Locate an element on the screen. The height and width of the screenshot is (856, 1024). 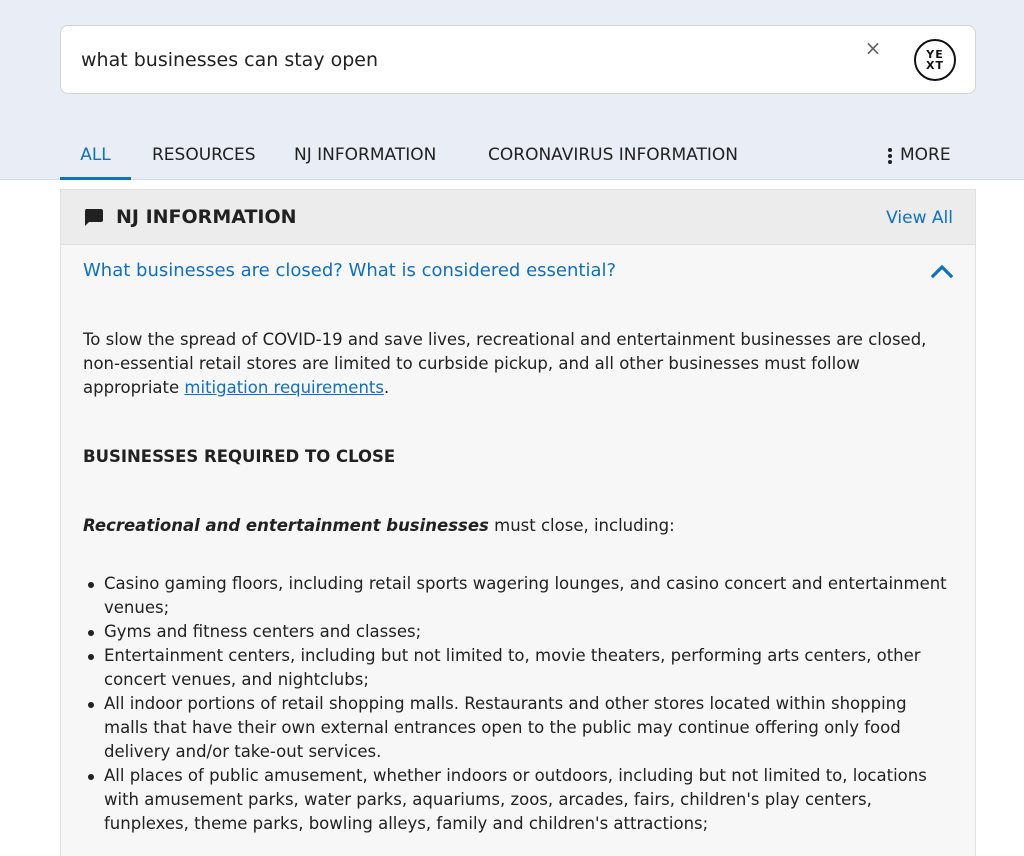
tab-nj-information: NJ INFORMATION is located at coordinates (365, 156).